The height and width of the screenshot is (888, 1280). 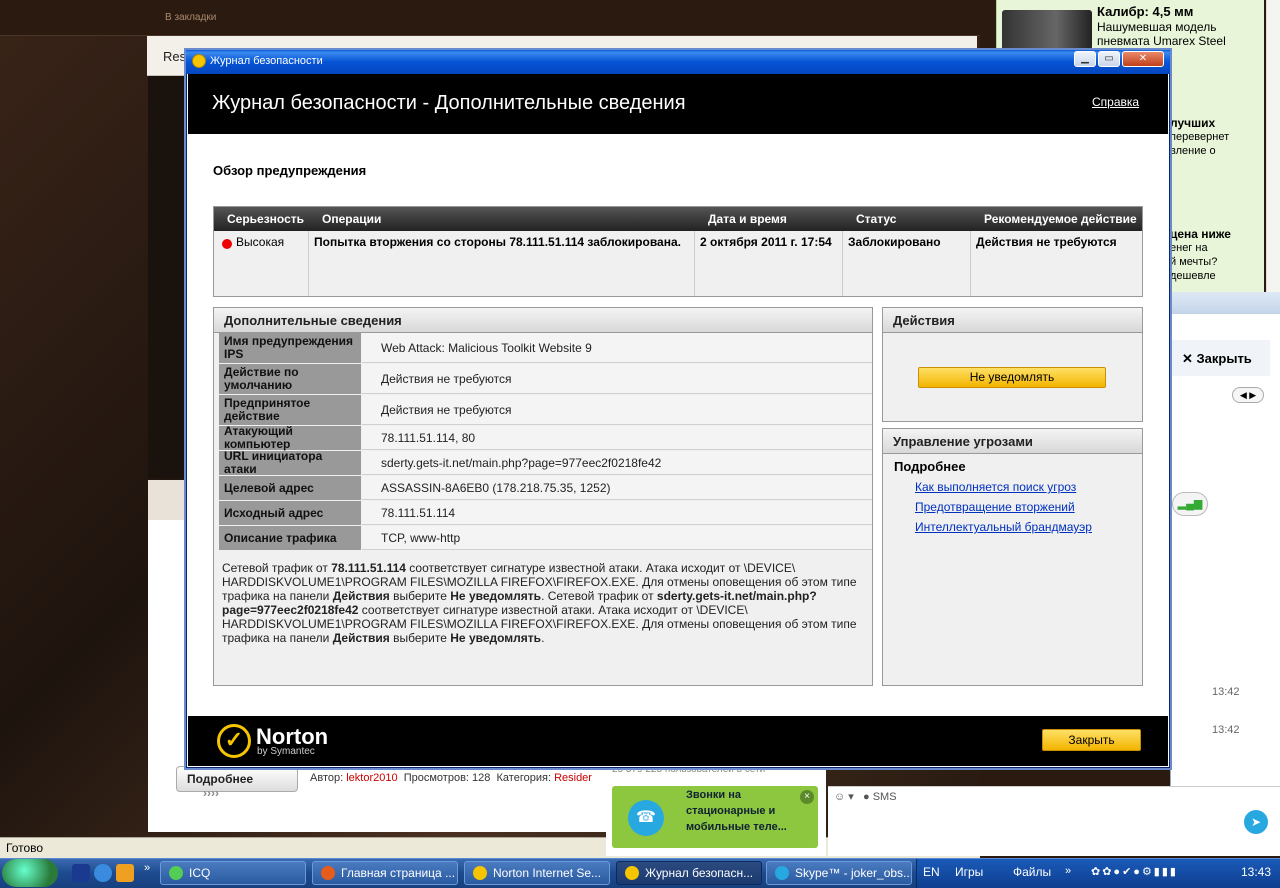 What do you see at coordinates (368, 568) in the screenshot?
I see `desc-bold: 78.111.51.114` at bounding box center [368, 568].